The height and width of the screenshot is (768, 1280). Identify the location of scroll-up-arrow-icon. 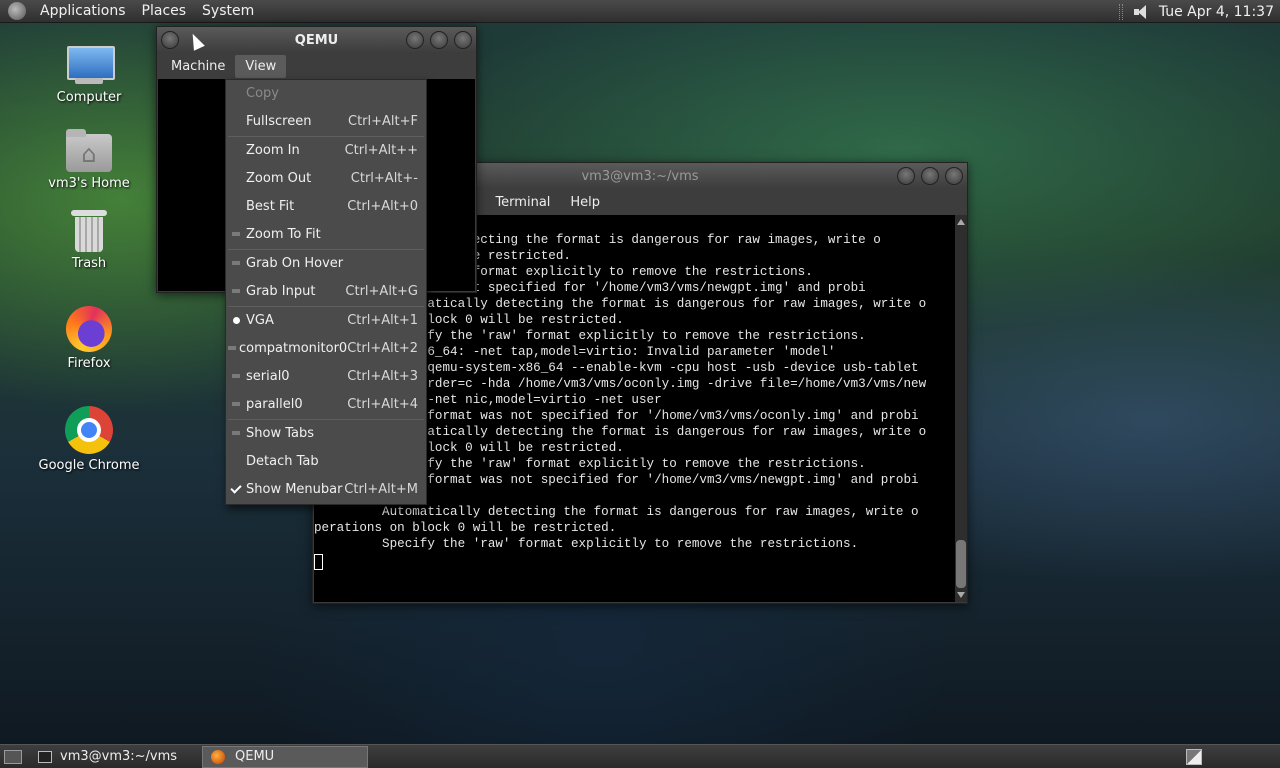
(961, 222).